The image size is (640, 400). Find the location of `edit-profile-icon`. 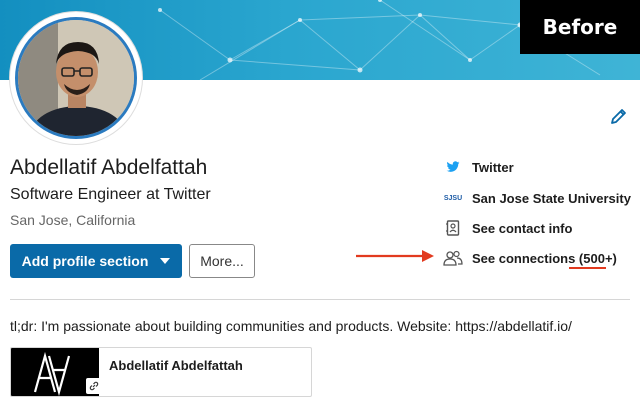

edit-profile-icon is located at coordinates (619, 116).